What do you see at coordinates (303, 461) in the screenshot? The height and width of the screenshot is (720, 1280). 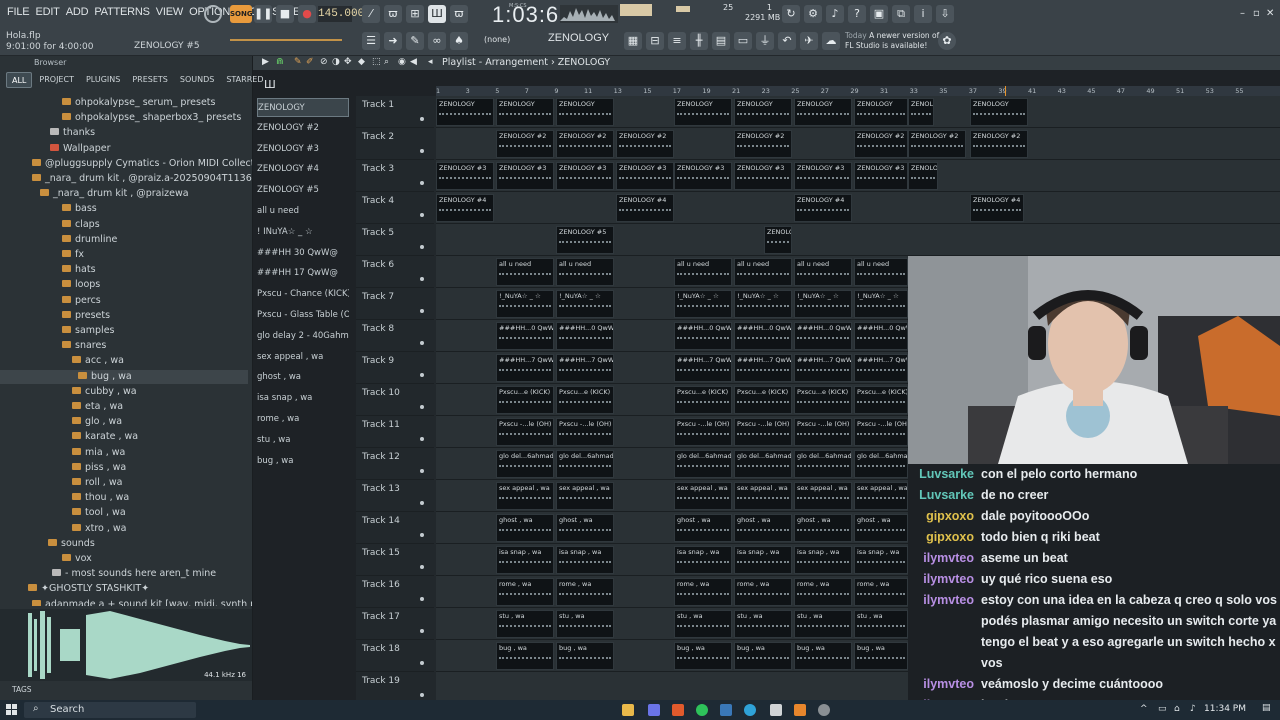 I see `pattern-item: bug , wa` at bounding box center [303, 461].